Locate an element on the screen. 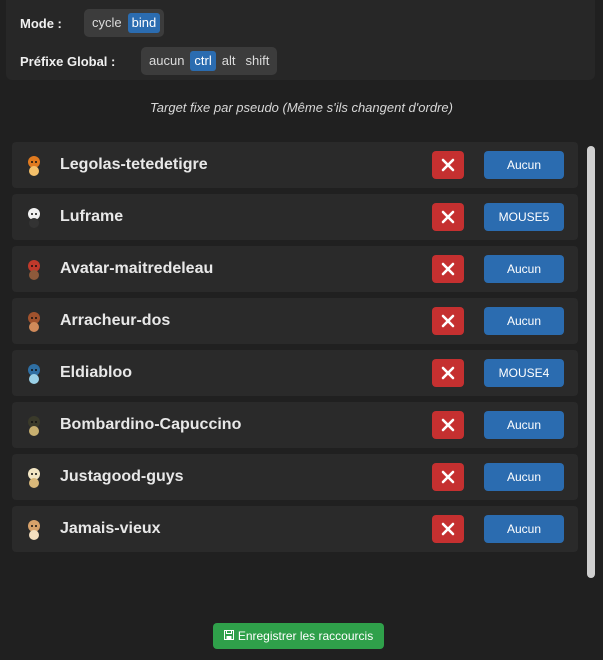 Image resolution: width=603 pixels, height=660 pixels. prefix-row: Préfixe Global : is located at coordinates (67, 61).